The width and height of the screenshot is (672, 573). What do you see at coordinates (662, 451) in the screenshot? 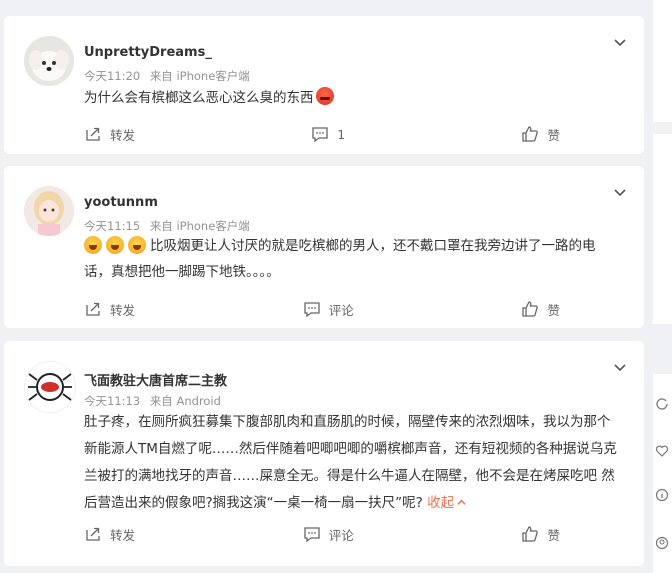
I see `heart-icon` at bounding box center [662, 451].